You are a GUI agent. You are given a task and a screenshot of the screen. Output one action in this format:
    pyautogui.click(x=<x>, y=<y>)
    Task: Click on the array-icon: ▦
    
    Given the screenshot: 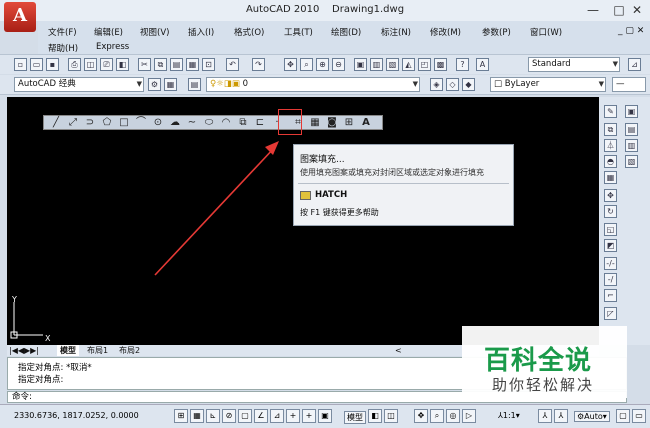 What is the action you would take?
    pyautogui.click(x=610, y=177)
    